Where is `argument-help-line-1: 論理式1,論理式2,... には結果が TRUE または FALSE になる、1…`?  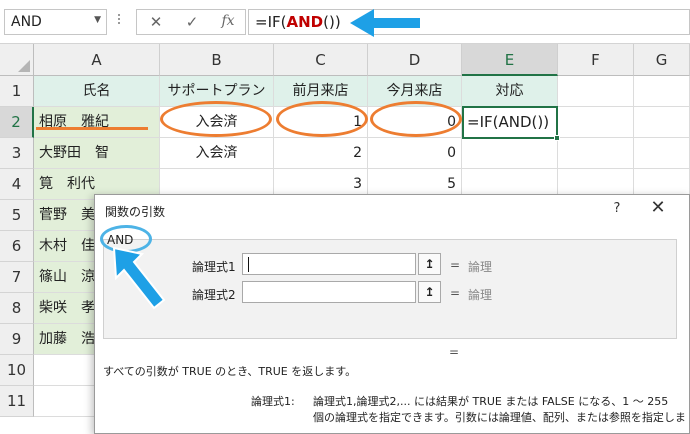 argument-help-line-1: 論理式1,論理式2,... には結果が TRUE または FALSE になる、1… is located at coordinates (491, 401).